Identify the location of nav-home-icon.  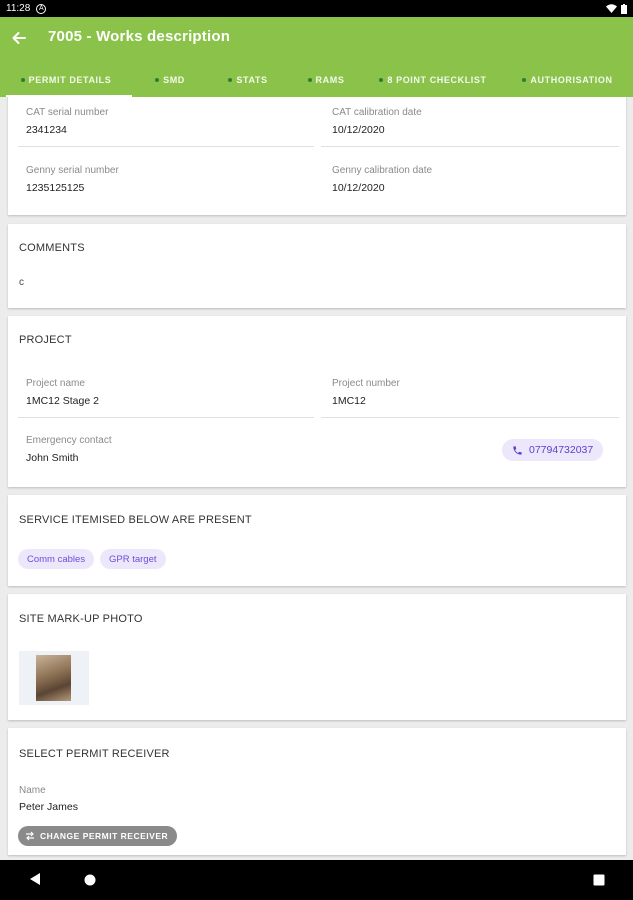
(90, 880).